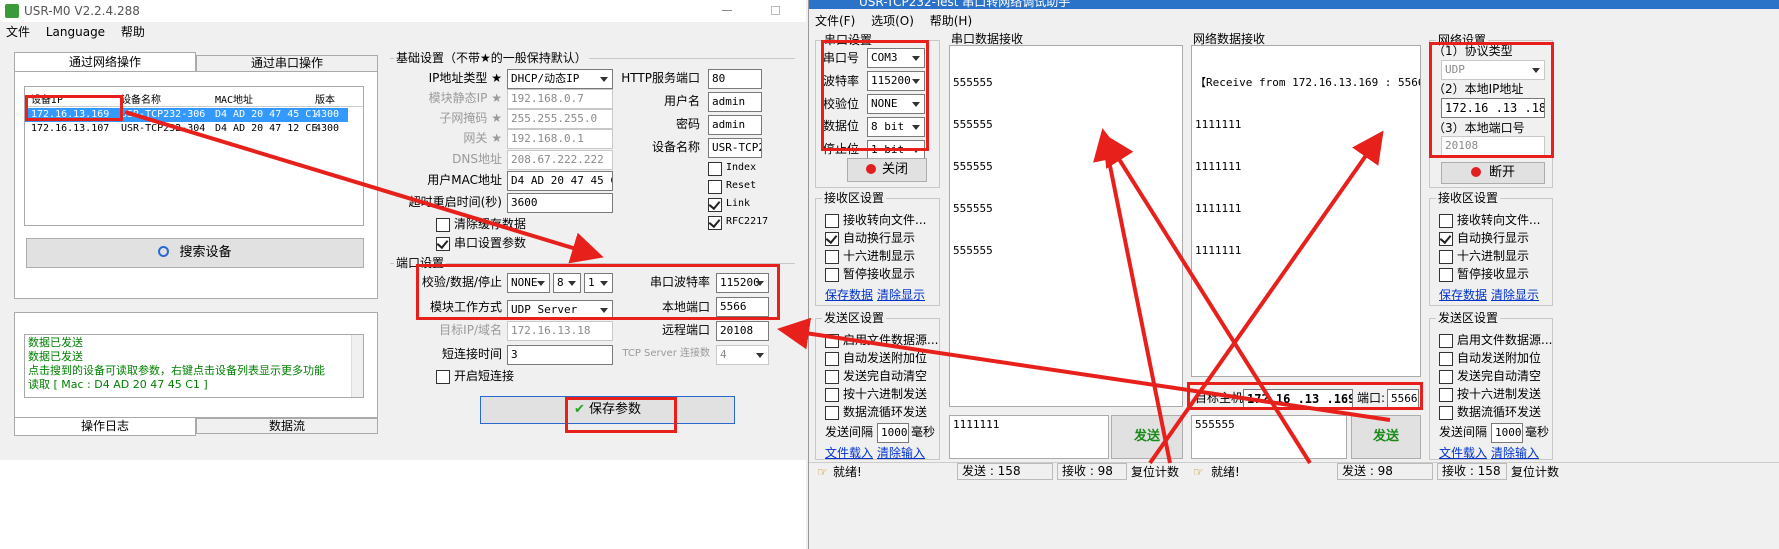 The image size is (1779, 549). What do you see at coordinates (560, 160) in the screenshot?
I see `dns-field: 208.67.222.222` at bounding box center [560, 160].